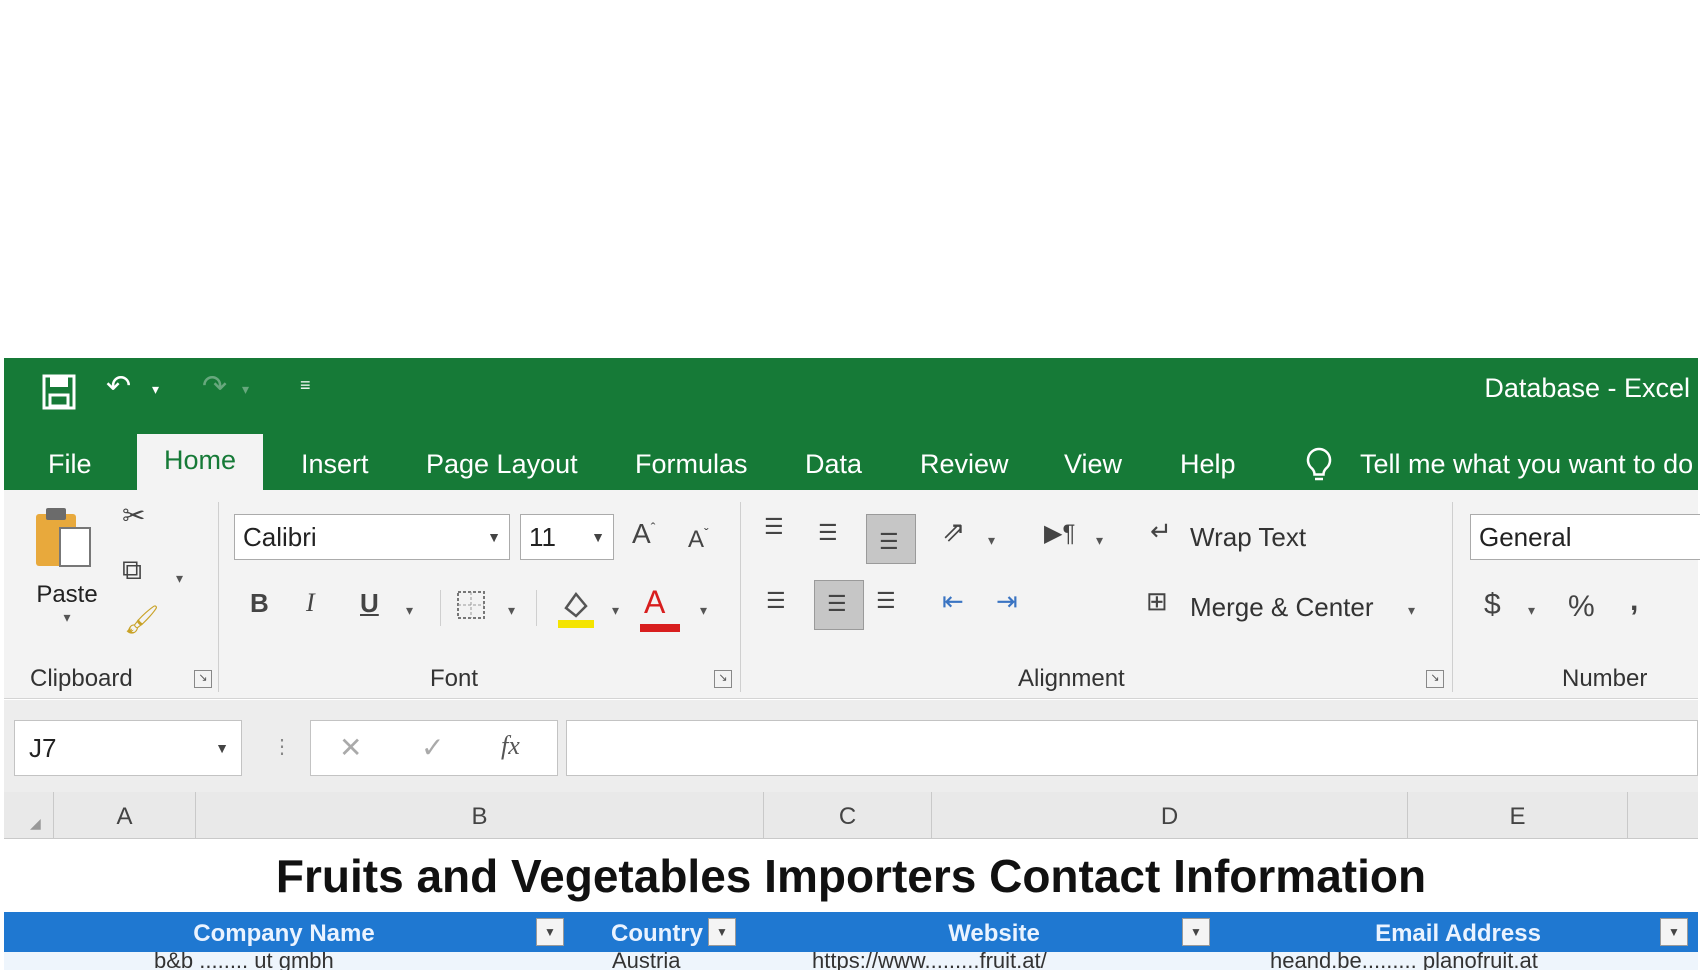 The width and height of the screenshot is (1700, 970). What do you see at coordinates (259, 603) in the screenshot?
I see `bold-button: B` at bounding box center [259, 603].